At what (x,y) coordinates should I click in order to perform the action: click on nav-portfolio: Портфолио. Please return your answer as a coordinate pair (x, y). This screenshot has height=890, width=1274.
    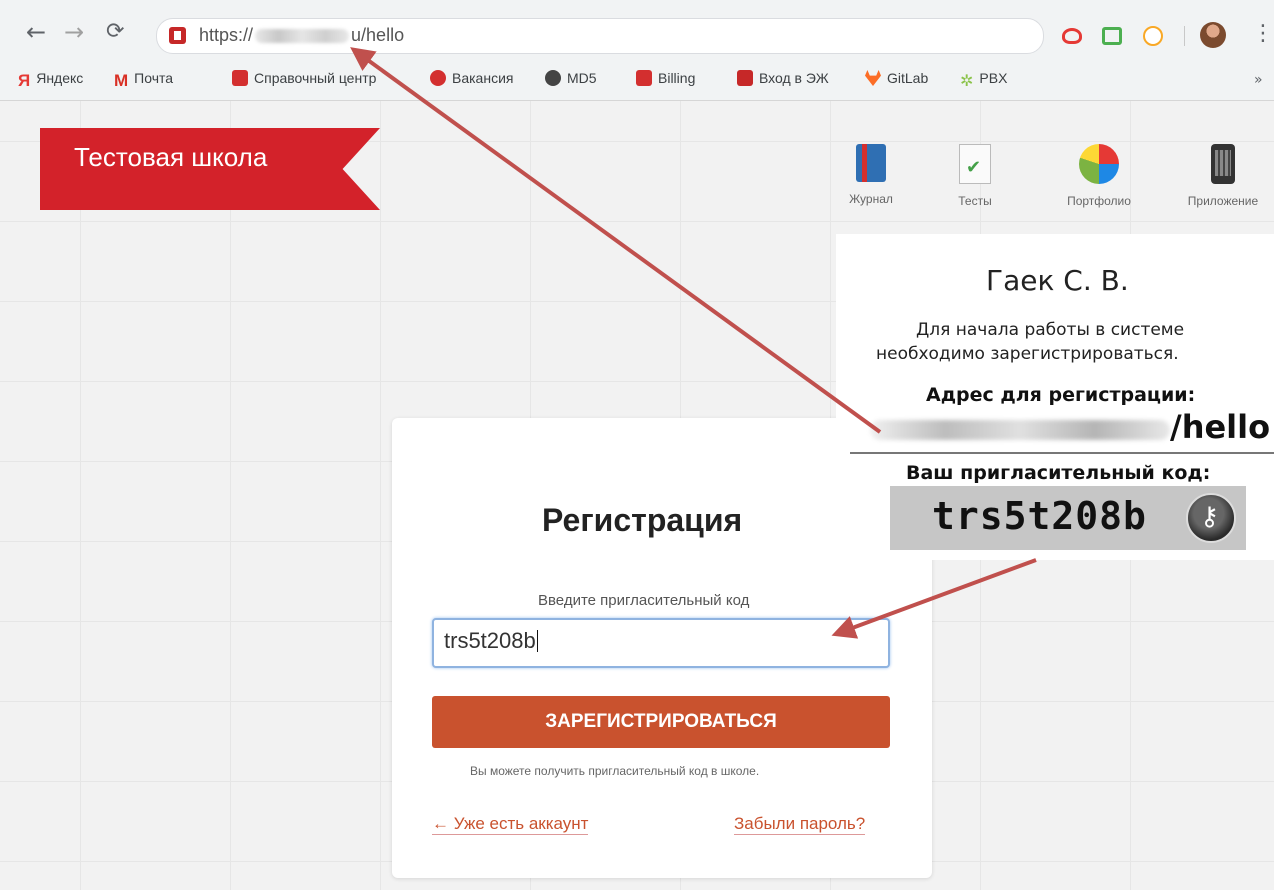
    Looking at the image, I should click on (1099, 176).